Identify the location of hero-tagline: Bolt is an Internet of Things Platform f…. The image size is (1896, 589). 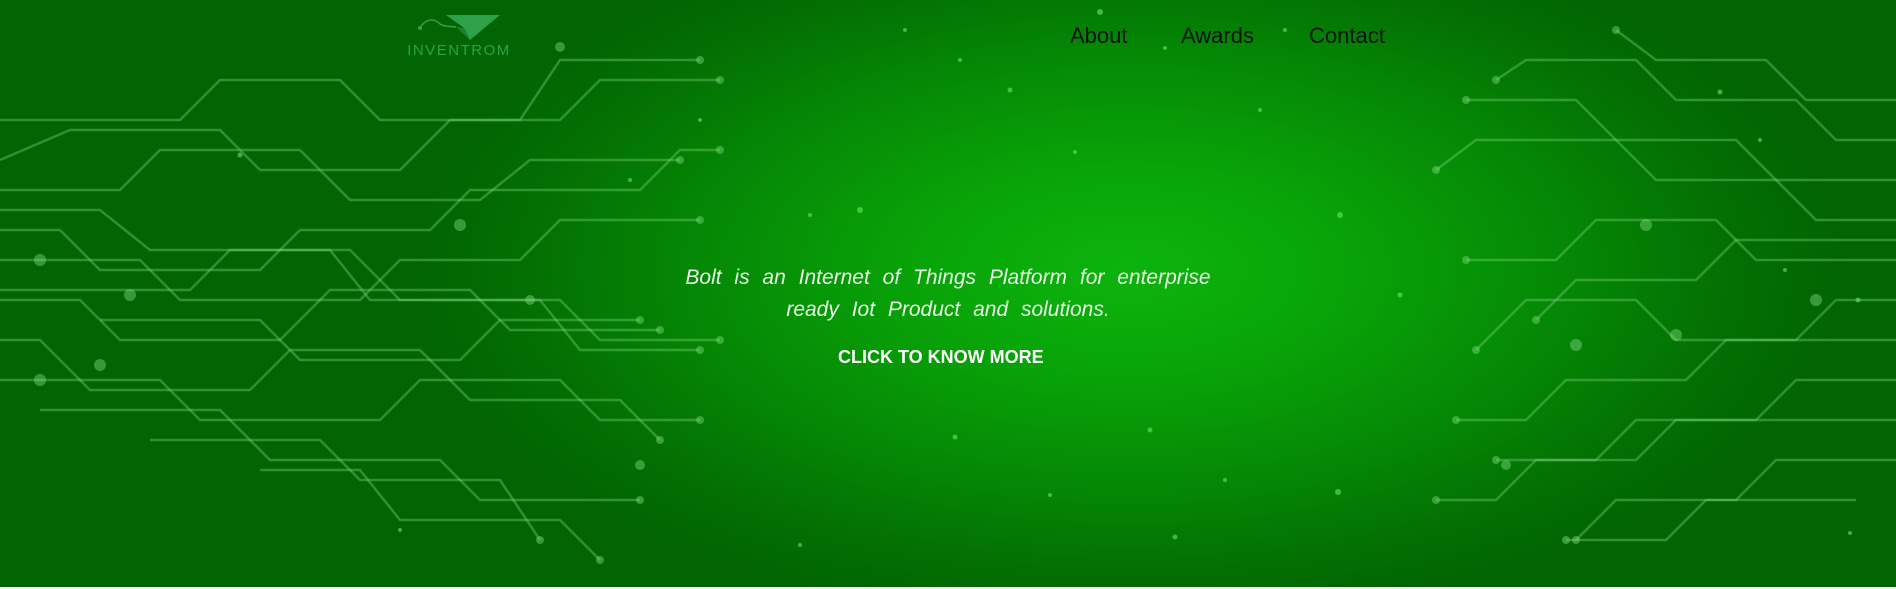
(948, 293).